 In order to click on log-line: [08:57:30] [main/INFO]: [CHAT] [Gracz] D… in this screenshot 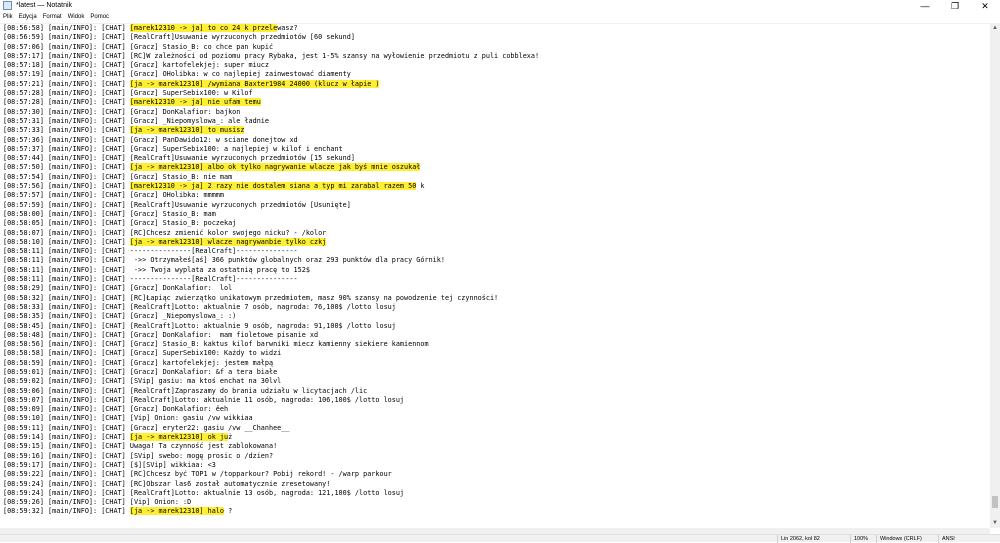, I will do `click(496, 112)`.